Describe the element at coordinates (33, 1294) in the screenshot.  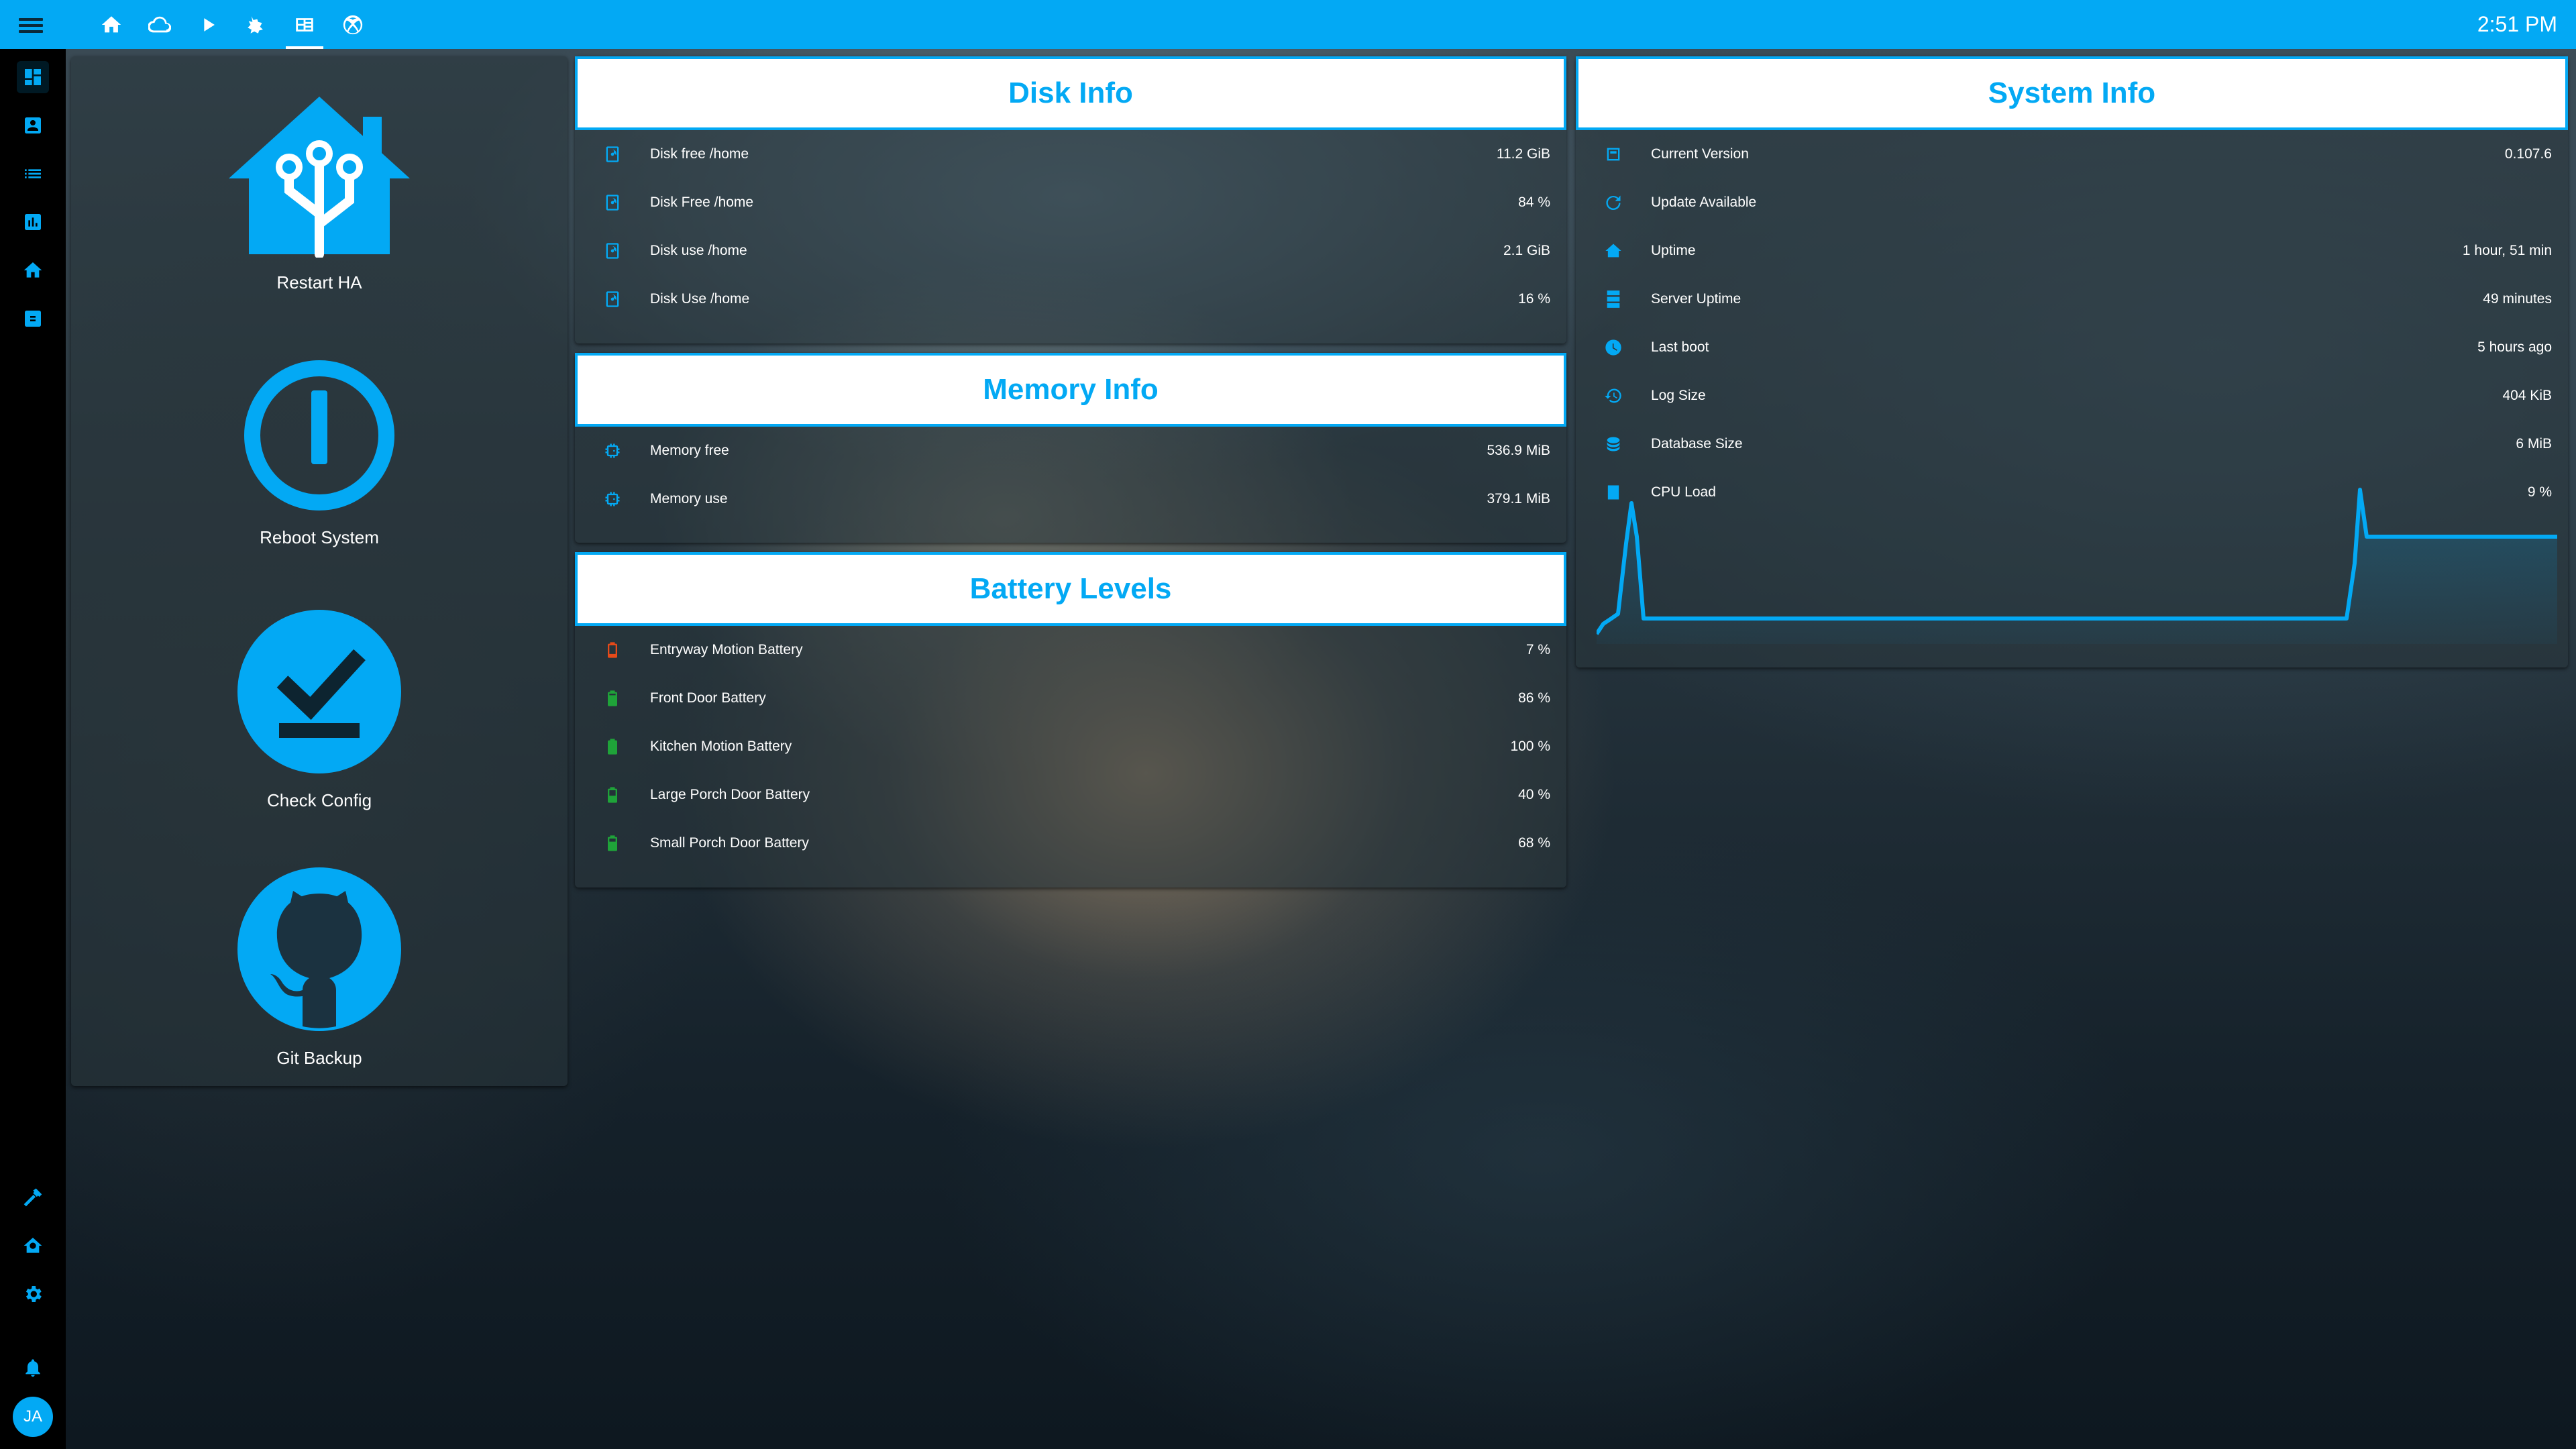
I see `gear-icon` at that location.